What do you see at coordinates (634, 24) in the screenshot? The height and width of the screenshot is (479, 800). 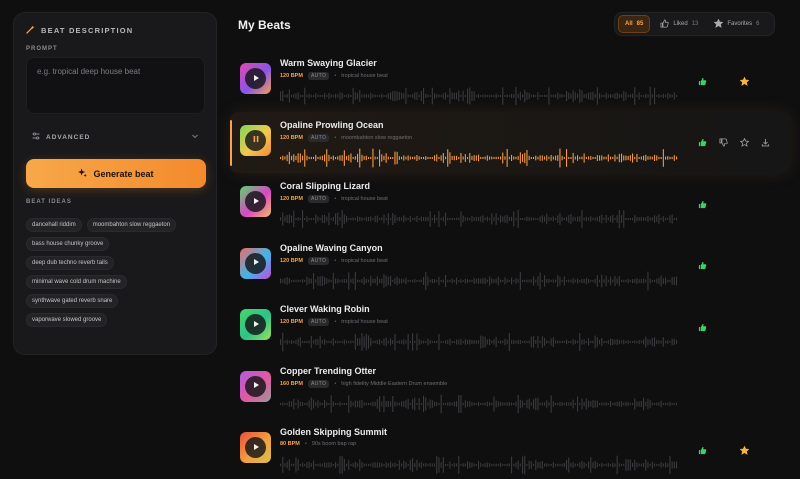 I see `filter-all: All 85` at bounding box center [634, 24].